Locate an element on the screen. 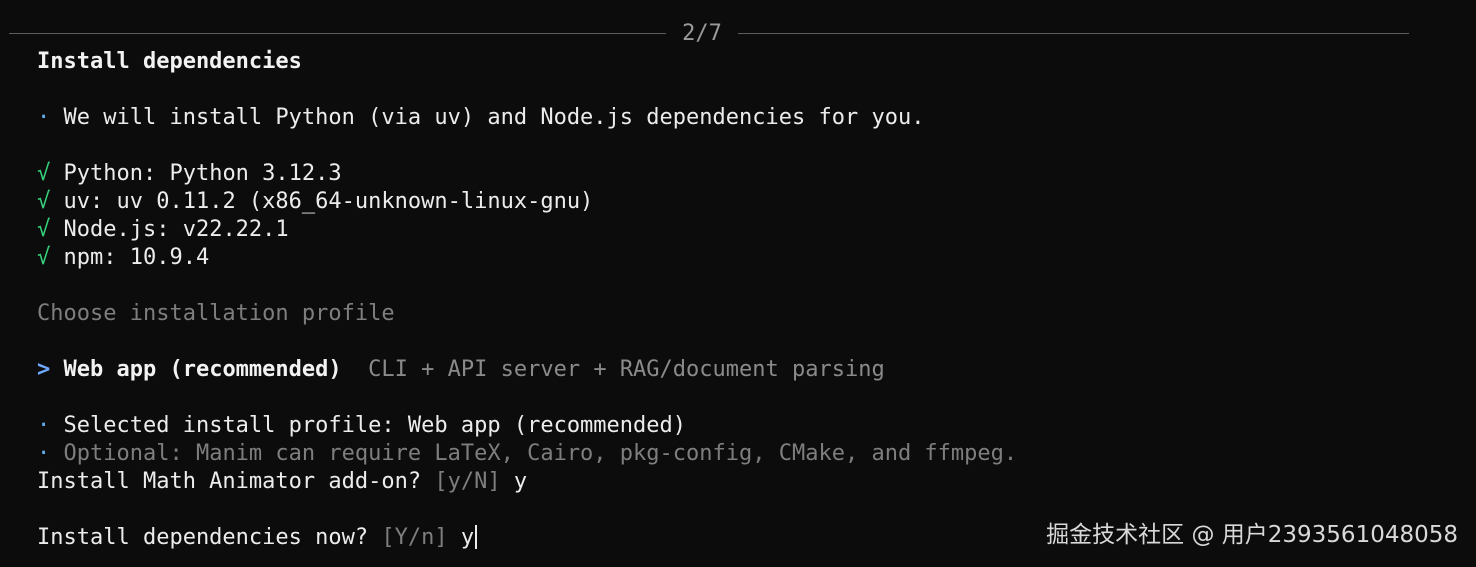 Image resolution: width=1476 pixels, height=567 pixels. check-line-npm: √ npm: 10.9.4 is located at coordinates (123, 258).